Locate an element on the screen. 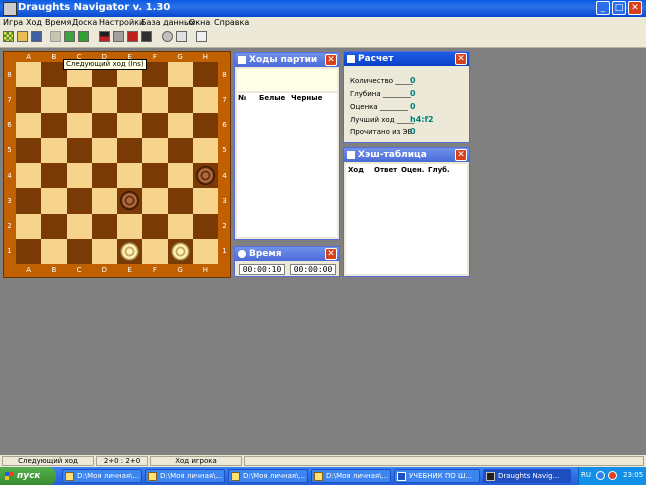  black-draught-piece is located at coordinates (205, 175).